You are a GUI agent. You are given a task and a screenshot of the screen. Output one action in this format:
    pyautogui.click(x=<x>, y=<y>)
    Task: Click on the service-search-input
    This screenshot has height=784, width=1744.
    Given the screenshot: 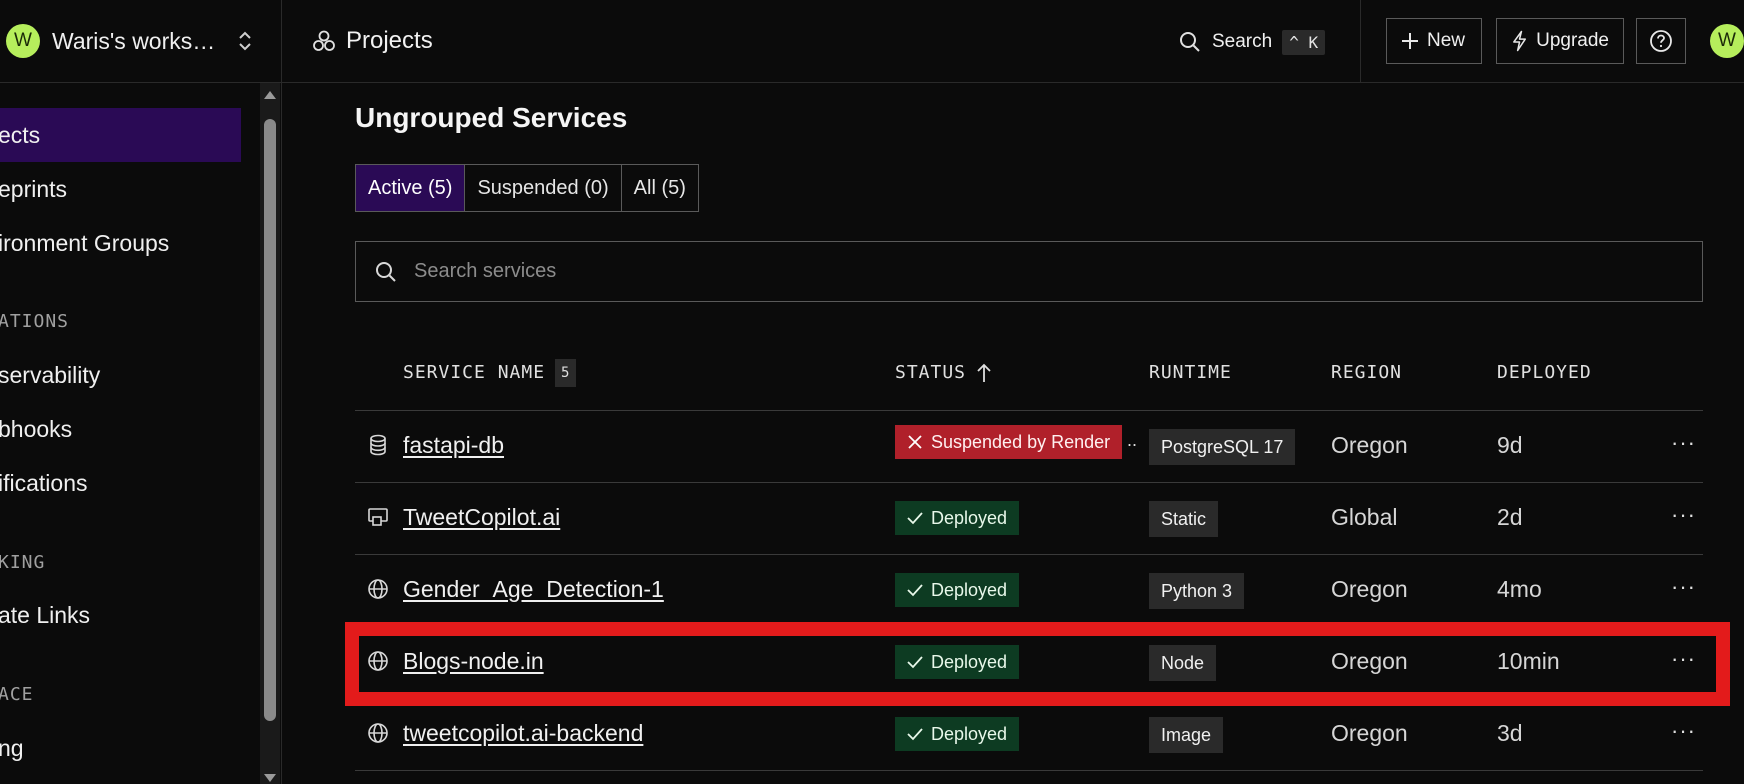 What is the action you would take?
    pyautogui.click(x=1057, y=271)
    